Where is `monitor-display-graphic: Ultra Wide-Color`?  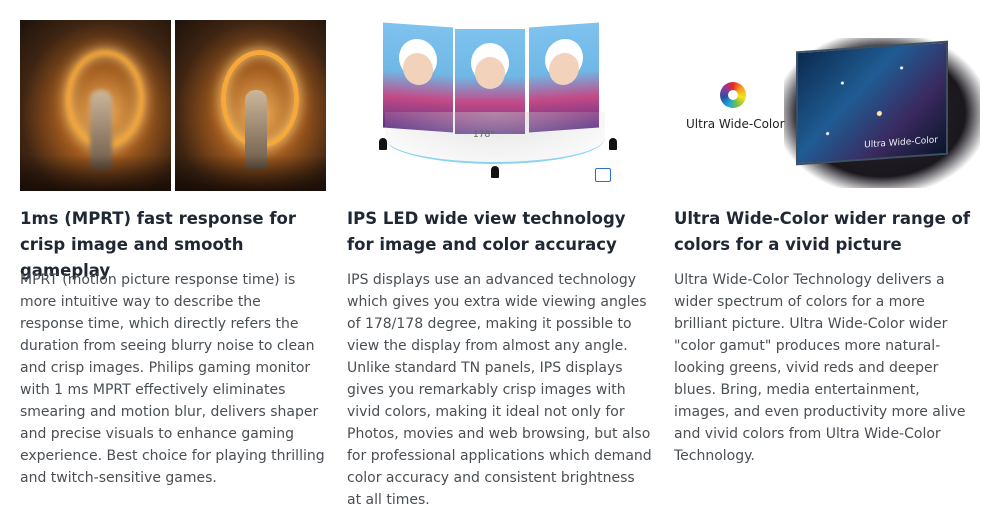
monitor-display-graphic: Ultra Wide-Color is located at coordinates (872, 103).